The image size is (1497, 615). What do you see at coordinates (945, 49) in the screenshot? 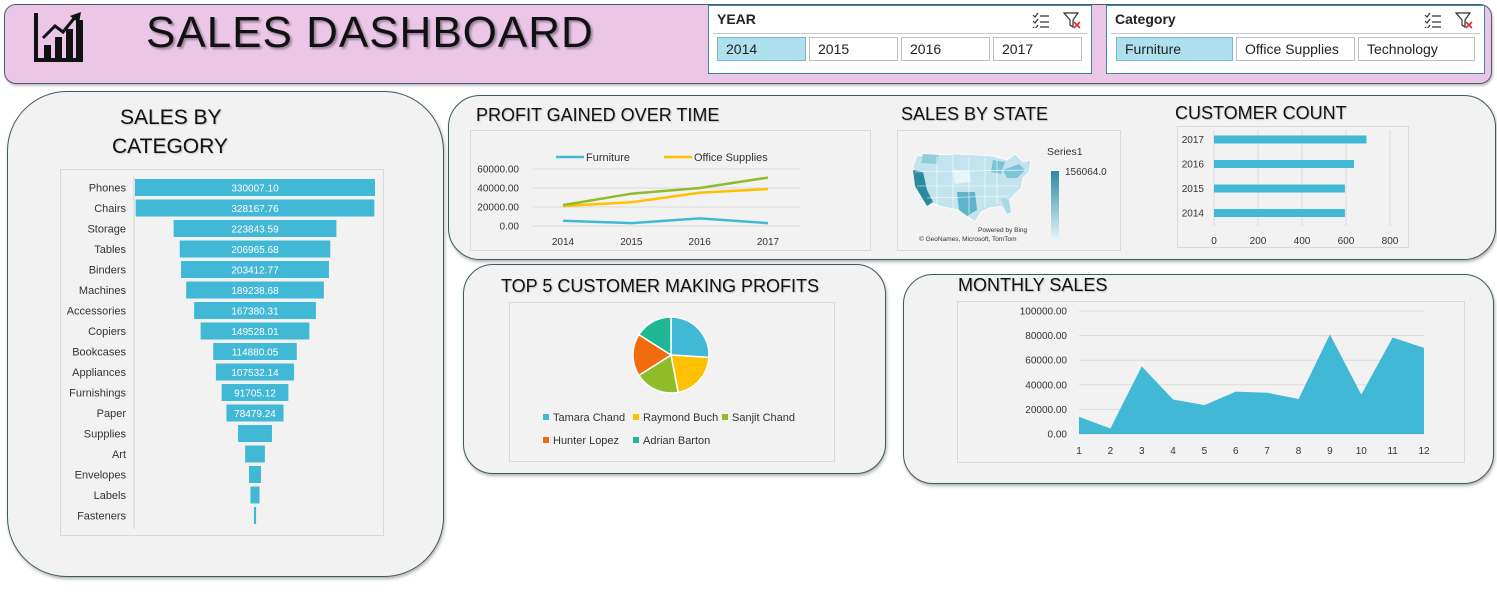
I see `slicer-year-2016: 2016` at bounding box center [945, 49].